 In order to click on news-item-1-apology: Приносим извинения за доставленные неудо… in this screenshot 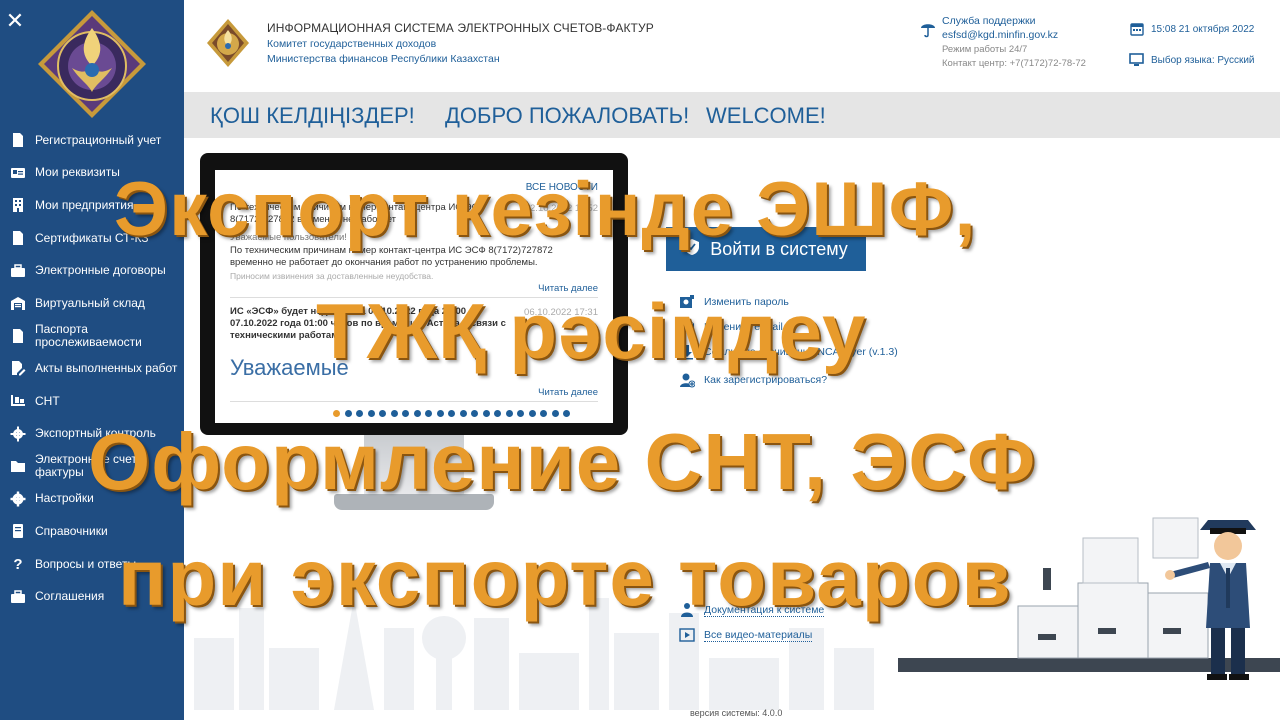, I will do `click(332, 276)`.